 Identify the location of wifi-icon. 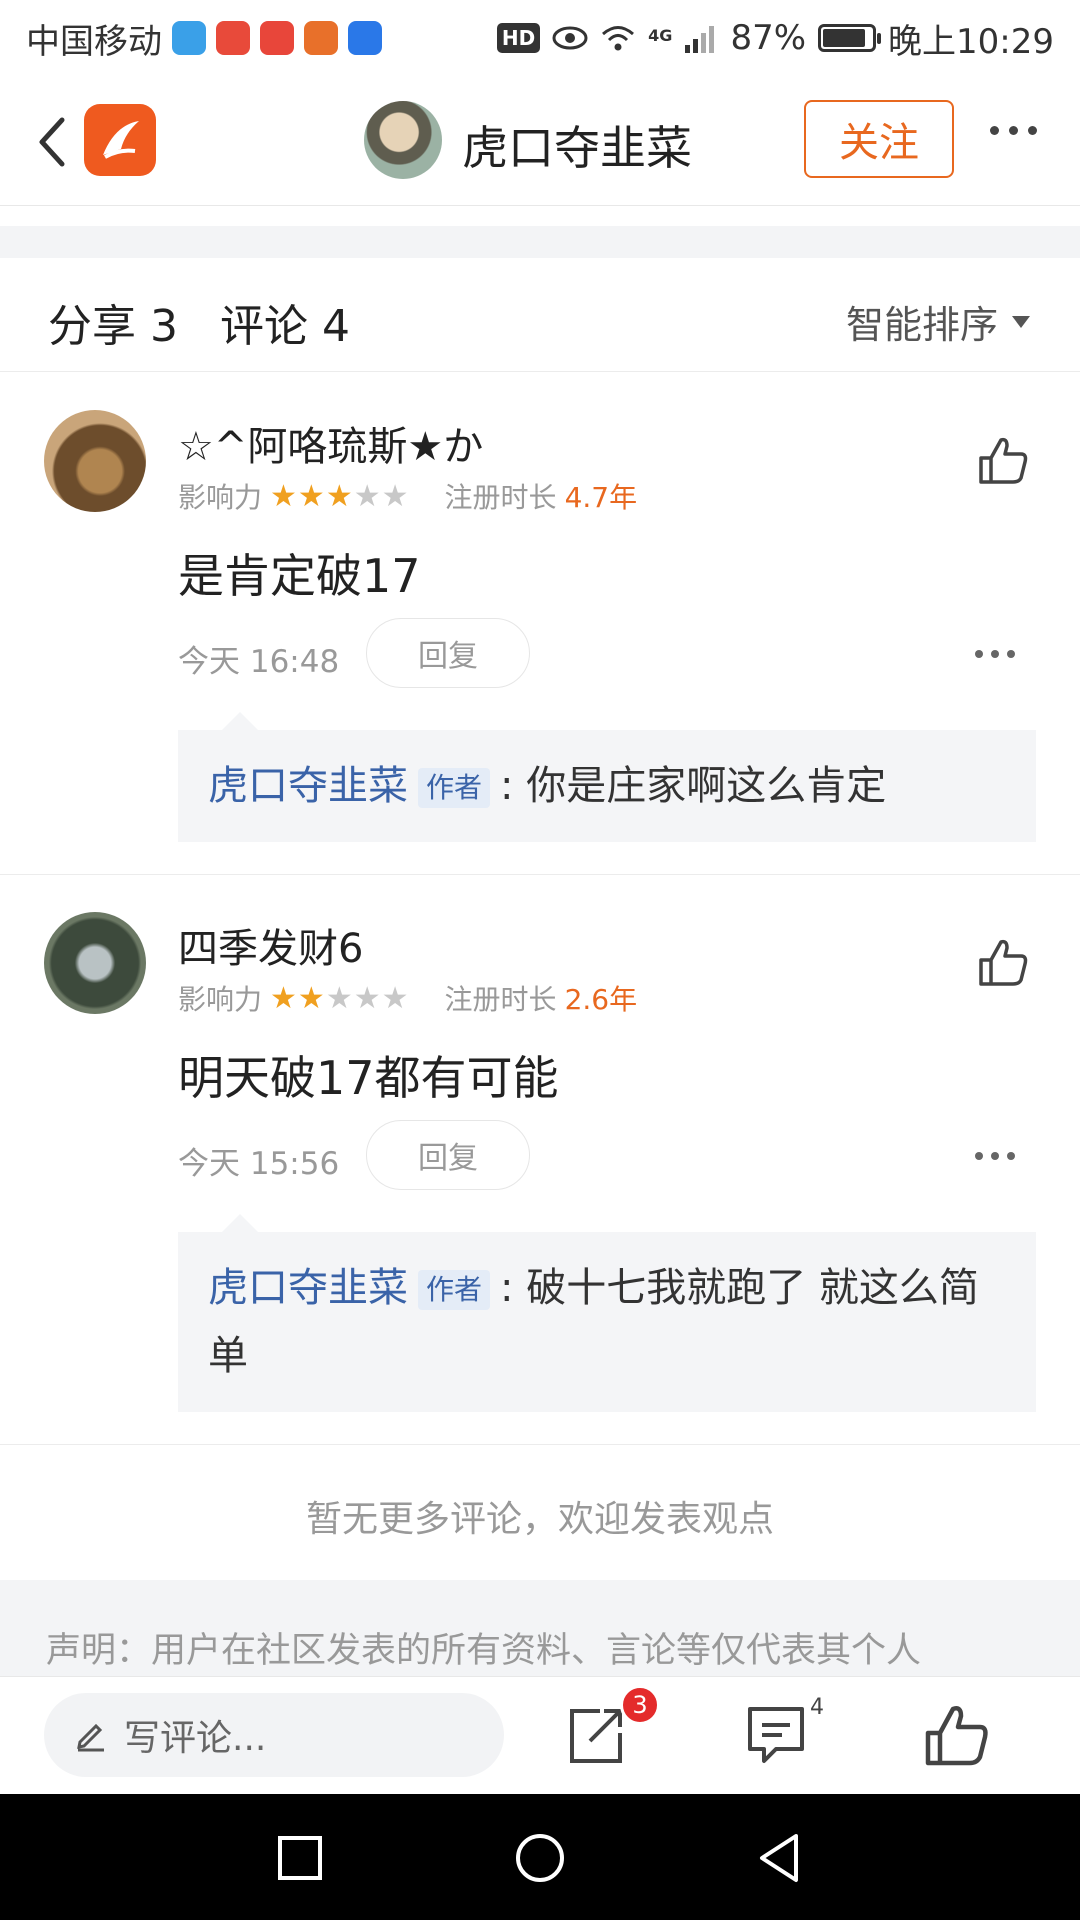
(618, 38).